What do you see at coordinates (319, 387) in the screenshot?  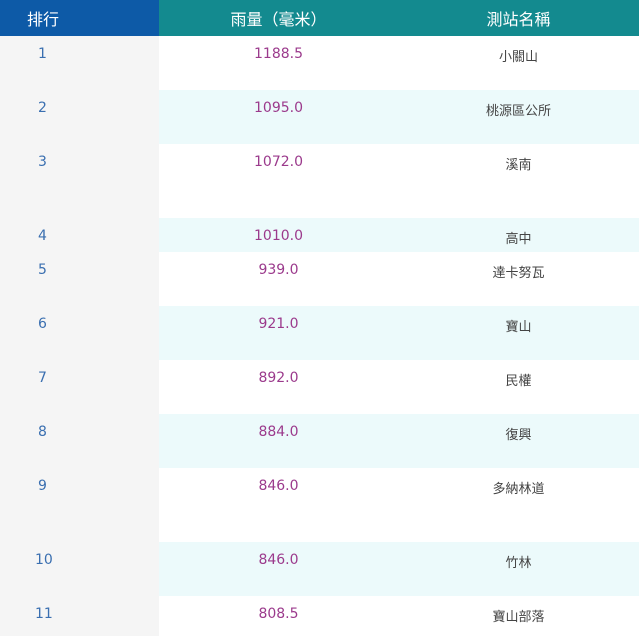 I see `table-row: 7 892.0 民權` at bounding box center [319, 387].